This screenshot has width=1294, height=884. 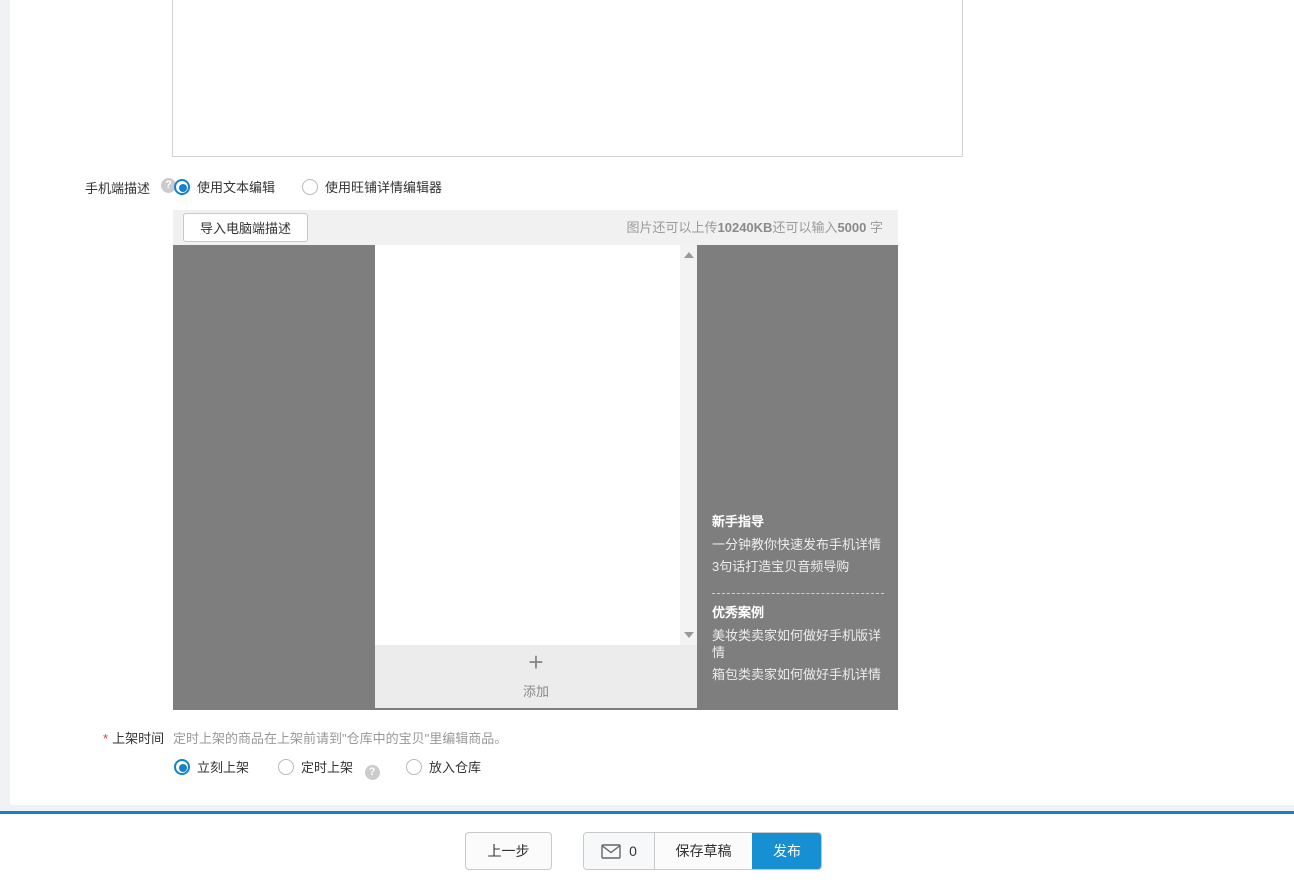 What do you see at coordinates (236, 187) in the screenshot?
I see `radio-text-editor-label: 使用文本编辑` at bounding box center [236, 187].